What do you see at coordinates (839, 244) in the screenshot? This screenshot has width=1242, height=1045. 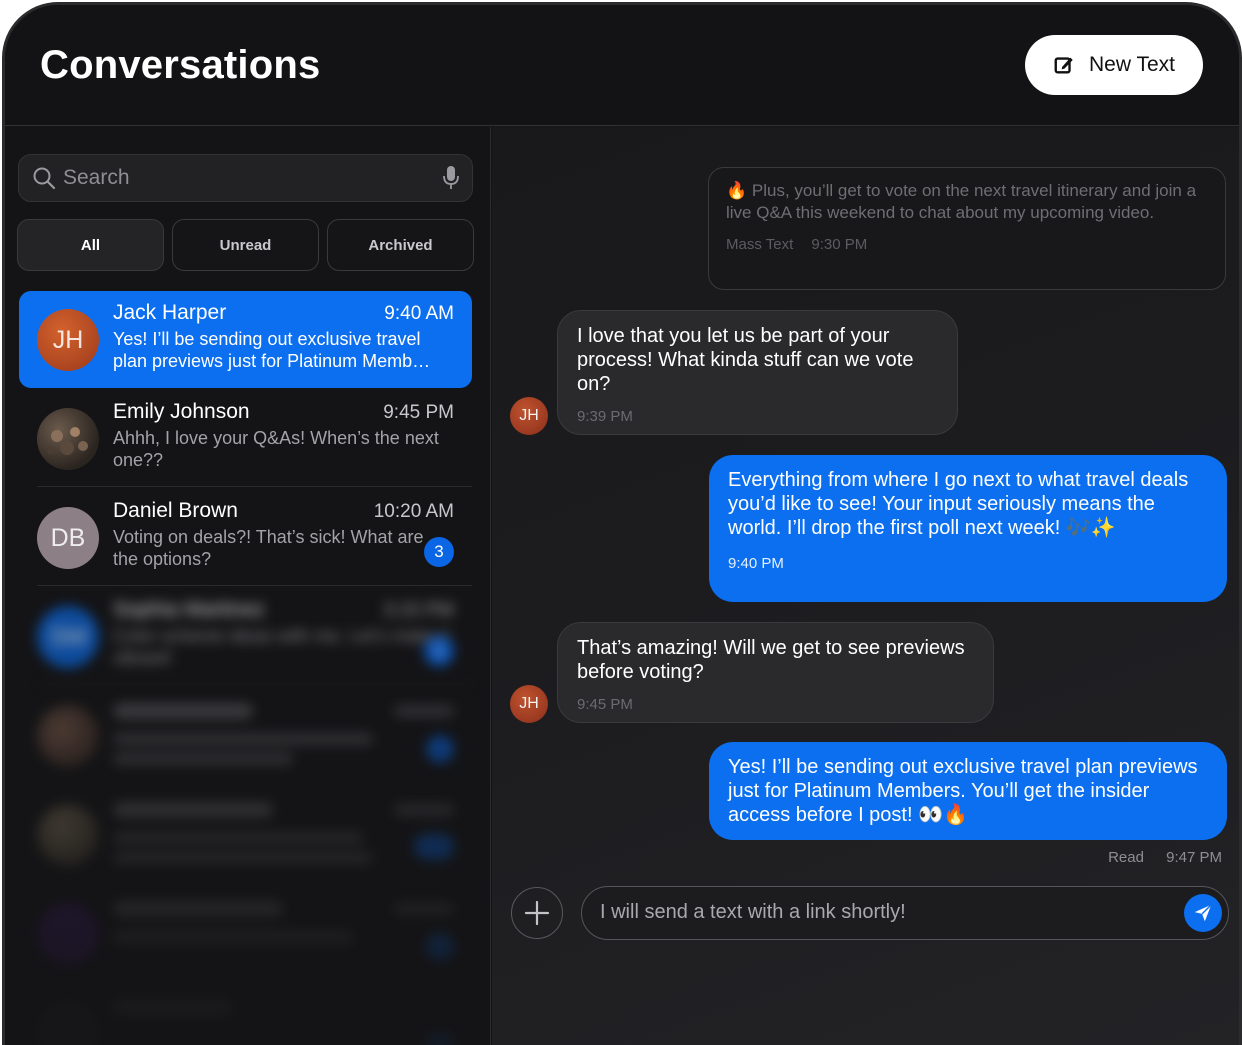 I see `message-time: 9:30 PM` at bounding box center [839, 244].